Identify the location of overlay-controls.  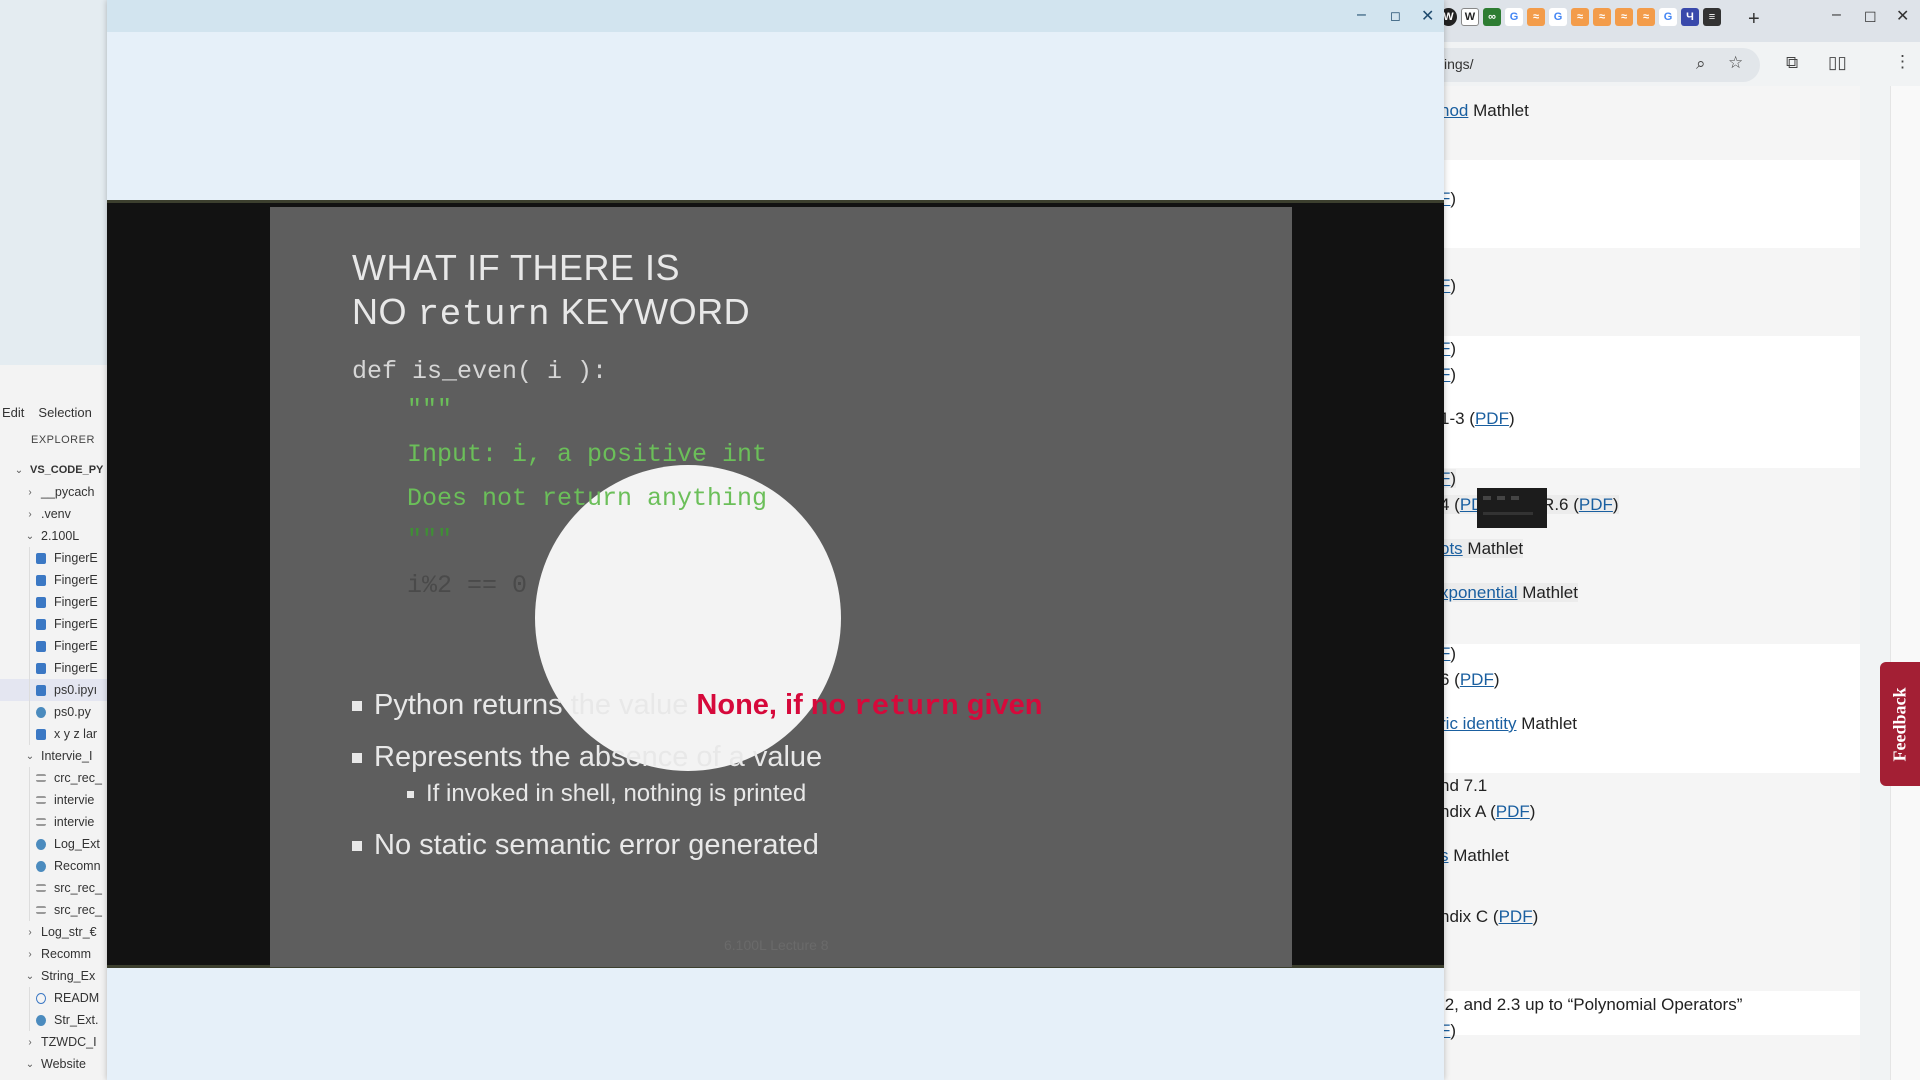
(1512, 510).